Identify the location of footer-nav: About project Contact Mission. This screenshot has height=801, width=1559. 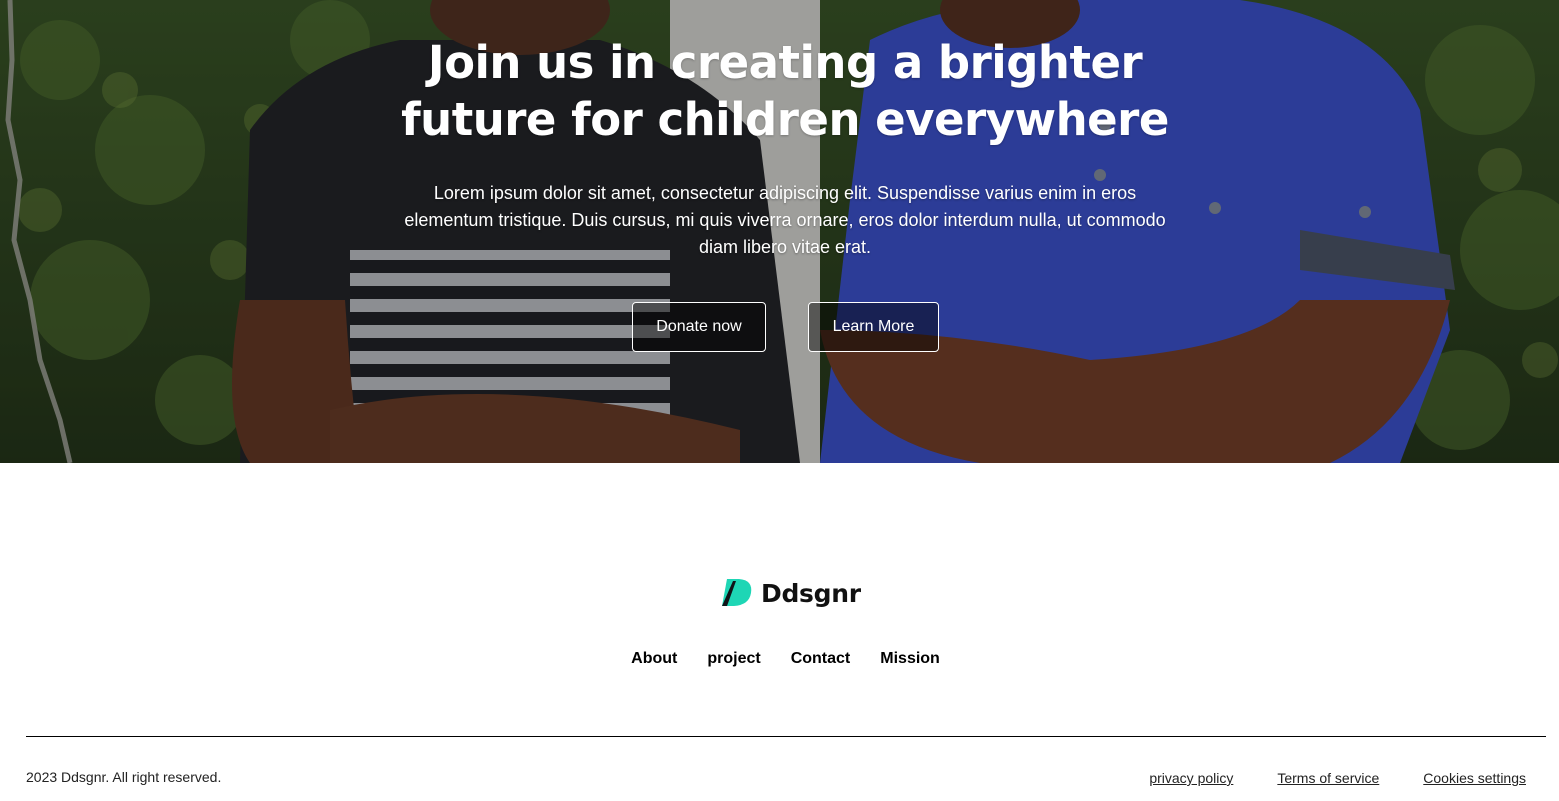
(779, 659).